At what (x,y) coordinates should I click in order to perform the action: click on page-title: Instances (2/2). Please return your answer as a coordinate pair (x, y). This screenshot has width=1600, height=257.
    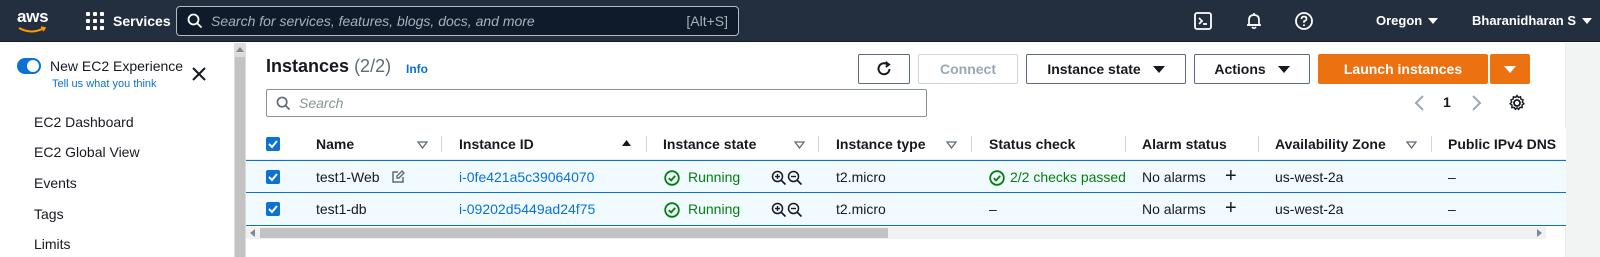
    Looking at the image, I should click on (328, 66).